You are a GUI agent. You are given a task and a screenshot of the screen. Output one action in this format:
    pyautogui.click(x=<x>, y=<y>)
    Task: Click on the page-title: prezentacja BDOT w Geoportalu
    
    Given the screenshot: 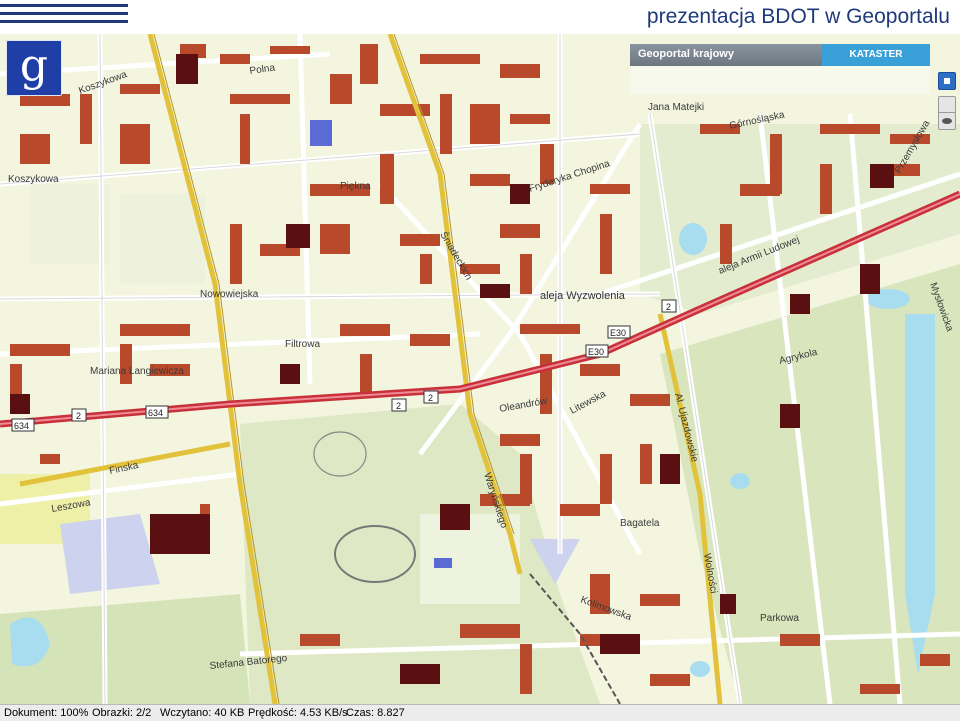 What is the action you would take?
    pyautogui.click(x=798, y=16)
    